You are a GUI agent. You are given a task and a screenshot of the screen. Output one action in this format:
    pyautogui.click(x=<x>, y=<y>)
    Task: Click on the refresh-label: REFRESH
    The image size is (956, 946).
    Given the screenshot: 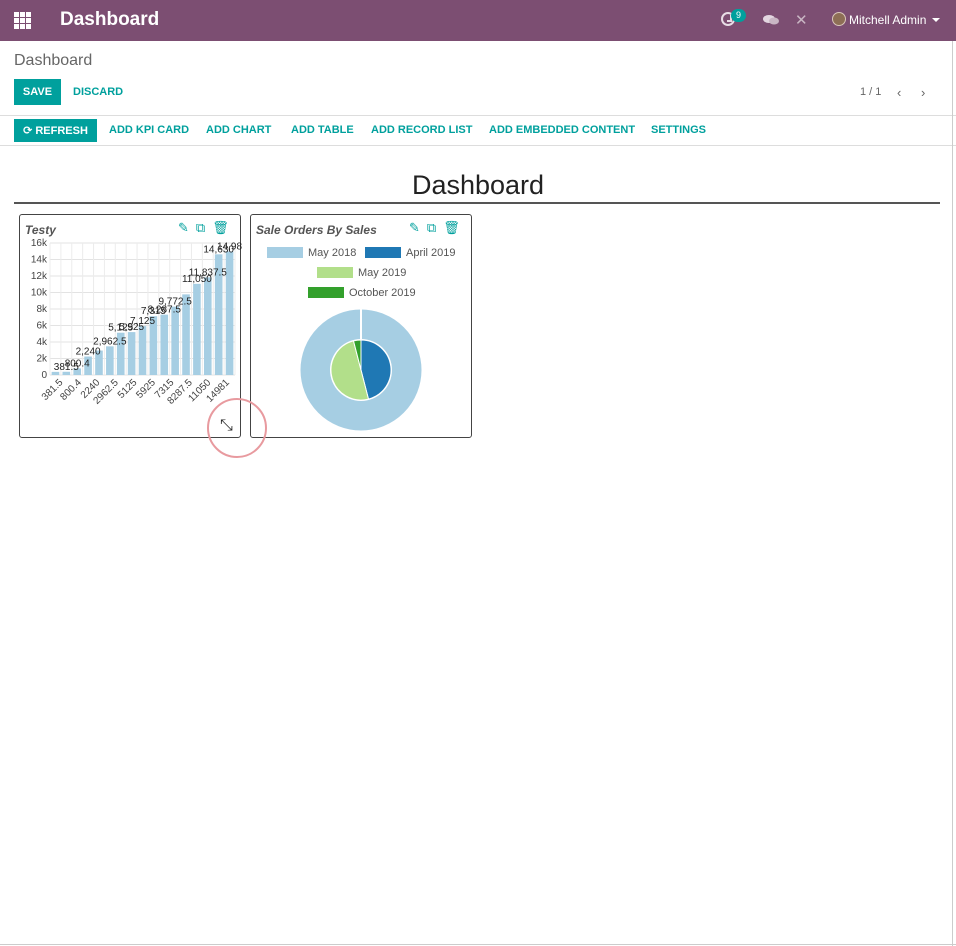 What is the action you would take?
    pyautogui.click(x=61, y=130)
    